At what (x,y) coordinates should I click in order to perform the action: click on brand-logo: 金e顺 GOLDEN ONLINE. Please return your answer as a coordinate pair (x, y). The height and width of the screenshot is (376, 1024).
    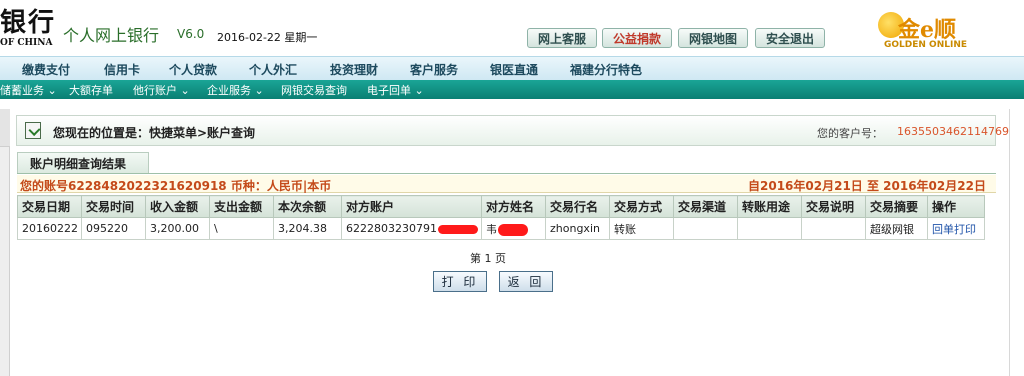
    Looking at the image, I should click on (932, 32).